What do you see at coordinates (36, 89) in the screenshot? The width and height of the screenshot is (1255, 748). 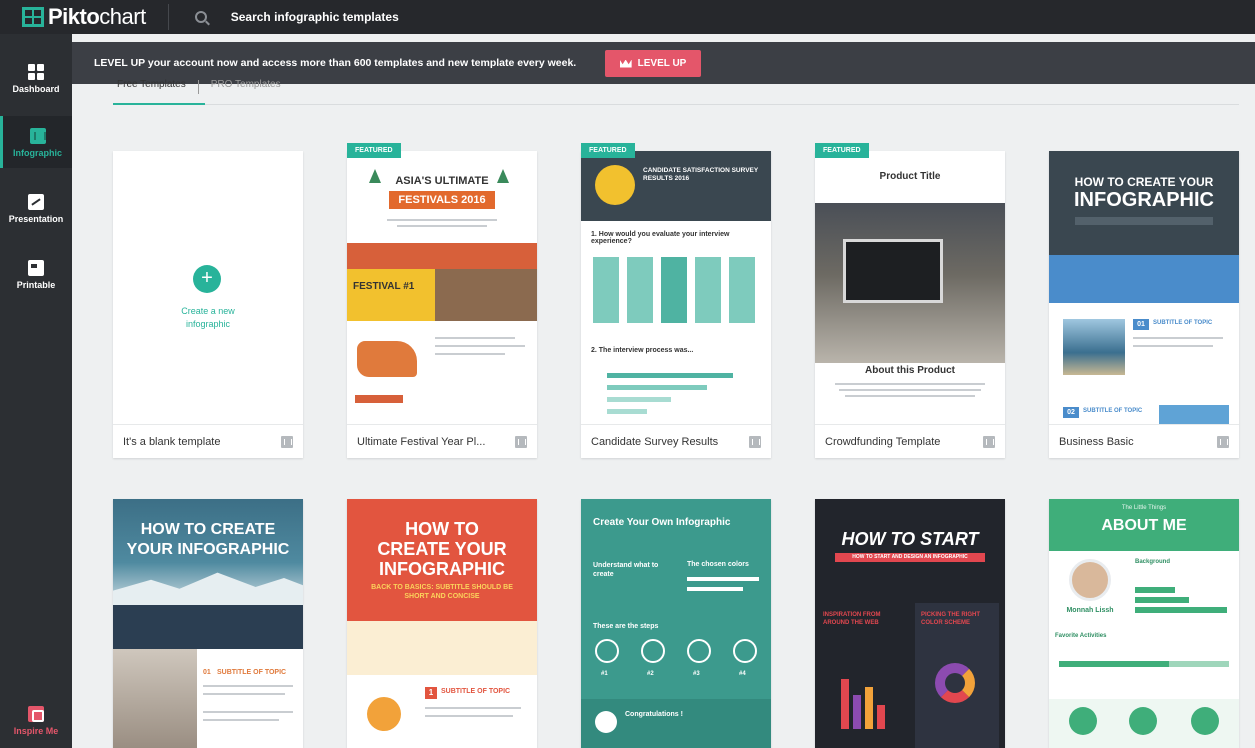 I see `sidebar-item-label: Dashboard` at bounding box center [36, 89].